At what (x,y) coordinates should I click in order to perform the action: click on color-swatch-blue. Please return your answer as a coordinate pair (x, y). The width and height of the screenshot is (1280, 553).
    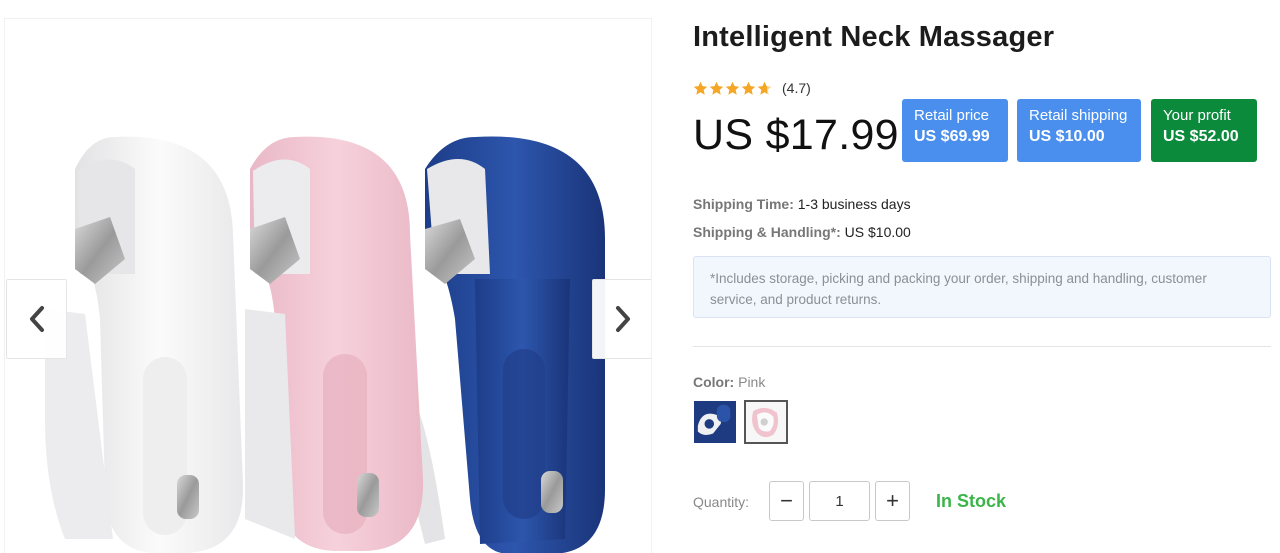
    Looking at the image, I should click on (715, 422).